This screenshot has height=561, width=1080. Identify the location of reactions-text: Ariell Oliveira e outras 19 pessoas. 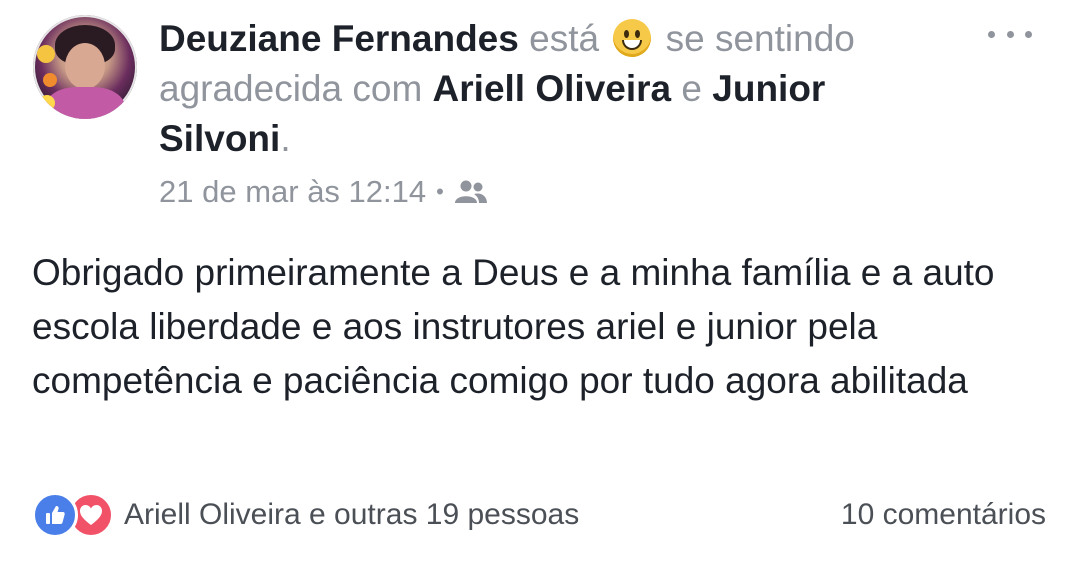
(351, 515).